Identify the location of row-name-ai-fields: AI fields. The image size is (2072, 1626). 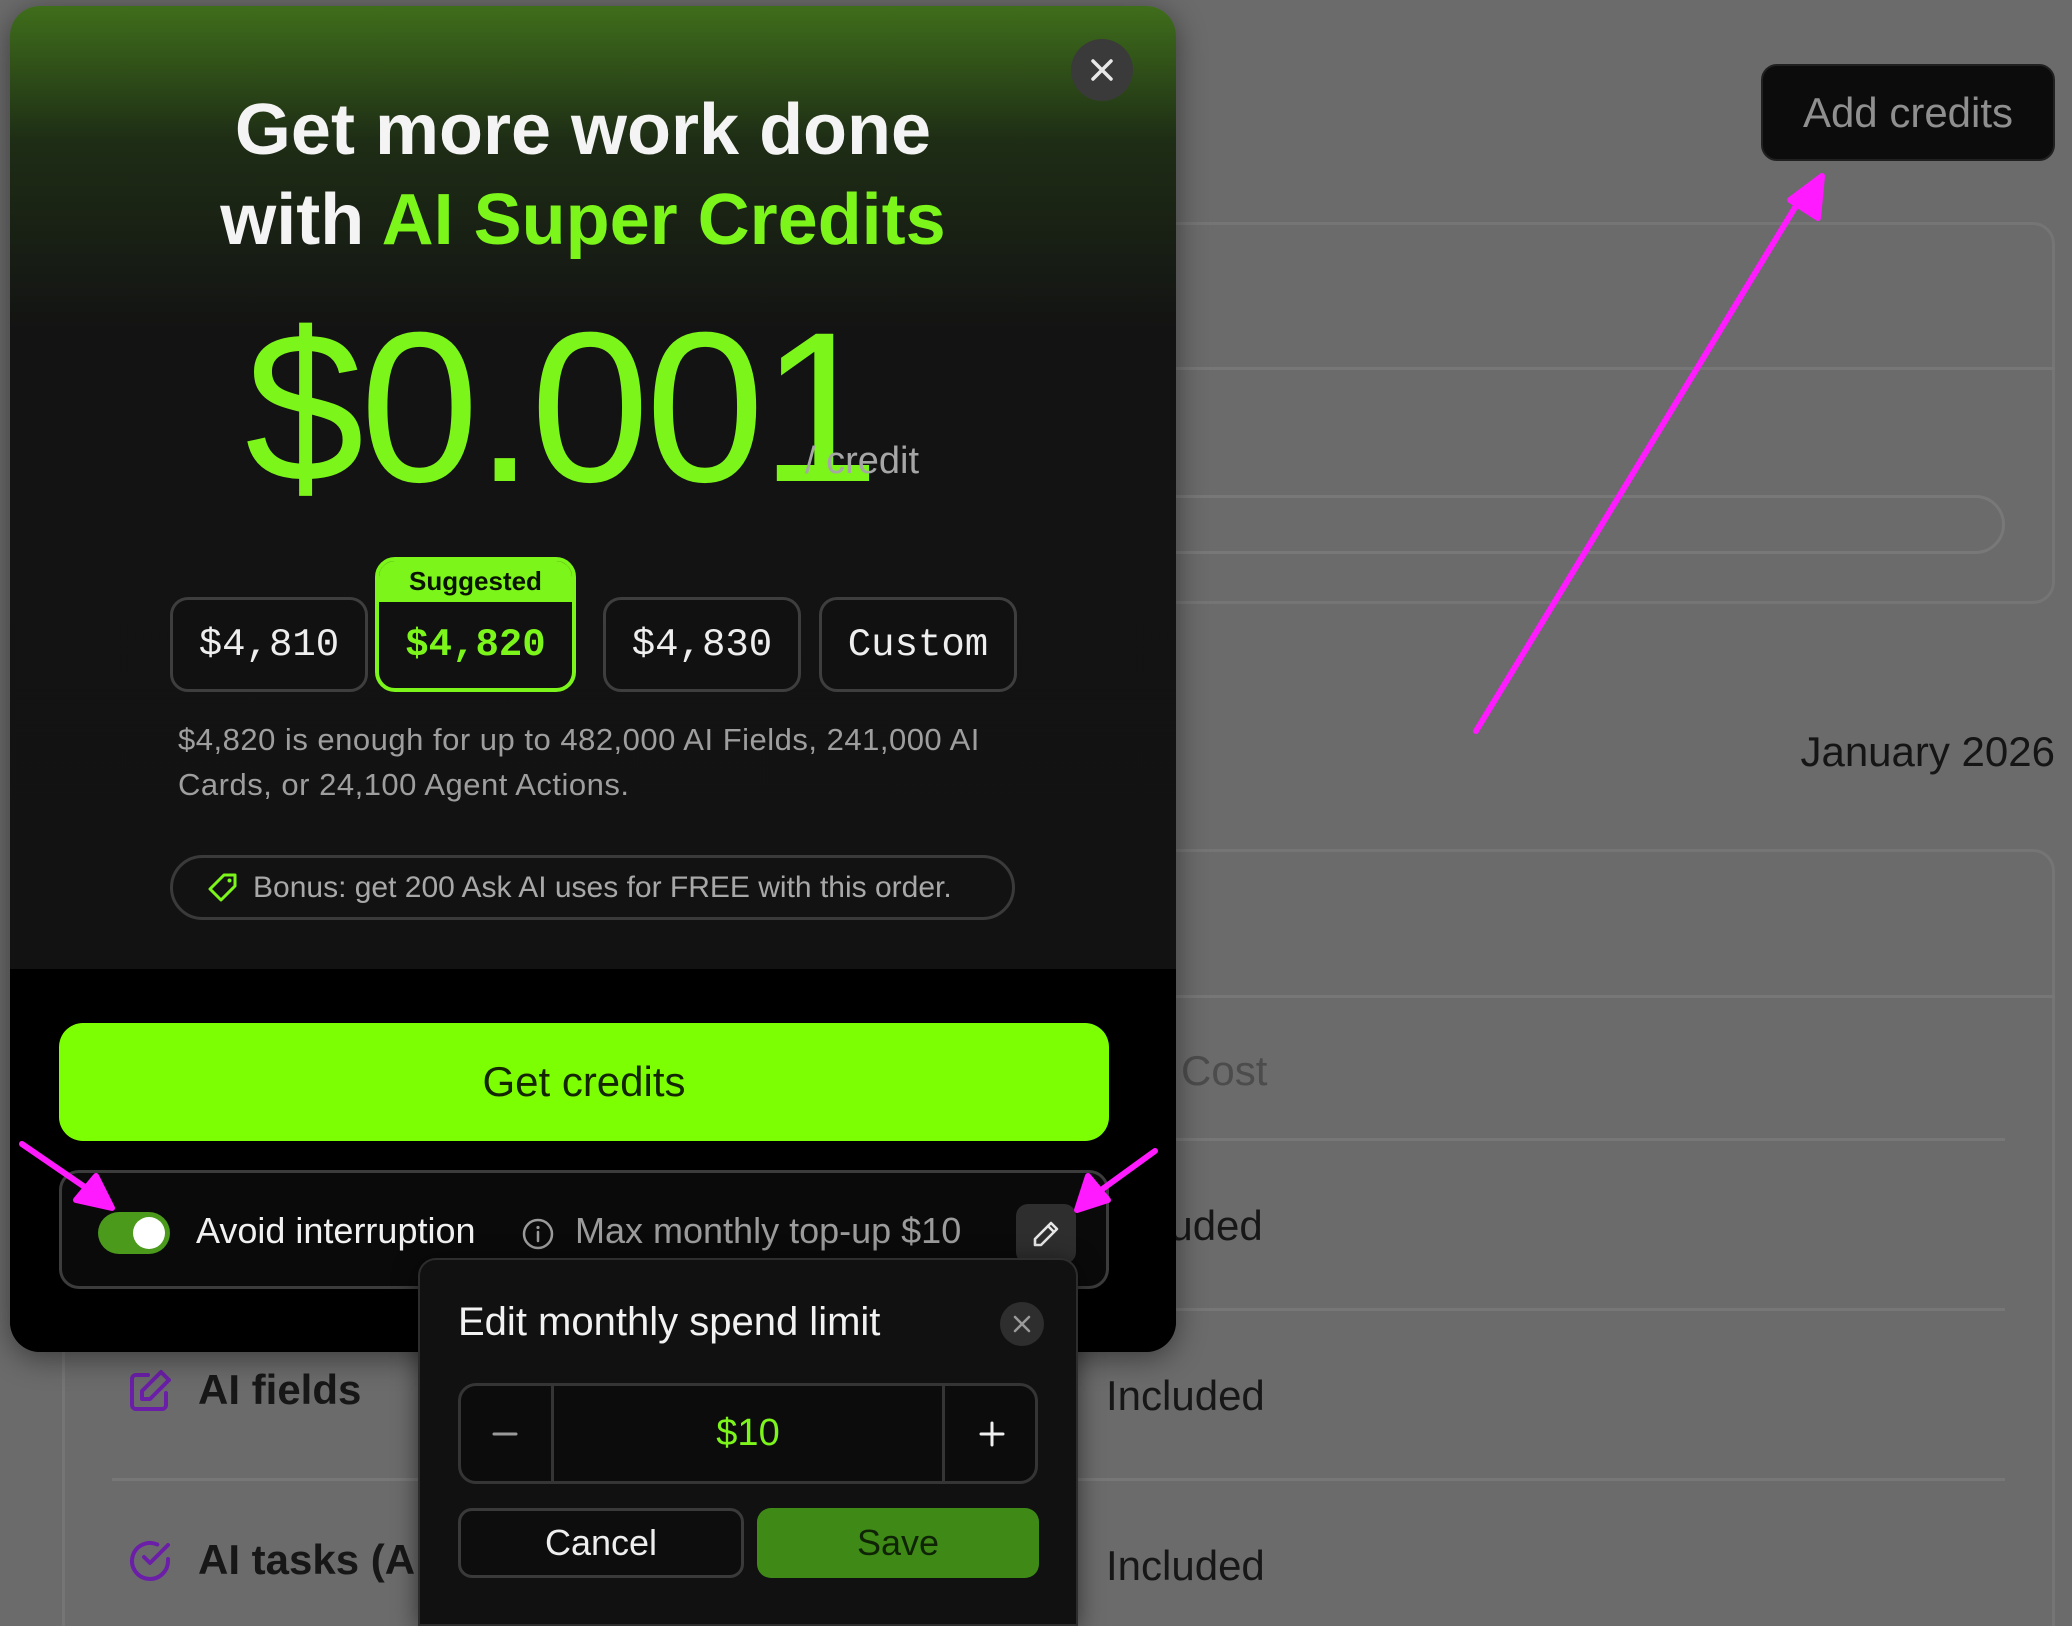
(280, 1389).